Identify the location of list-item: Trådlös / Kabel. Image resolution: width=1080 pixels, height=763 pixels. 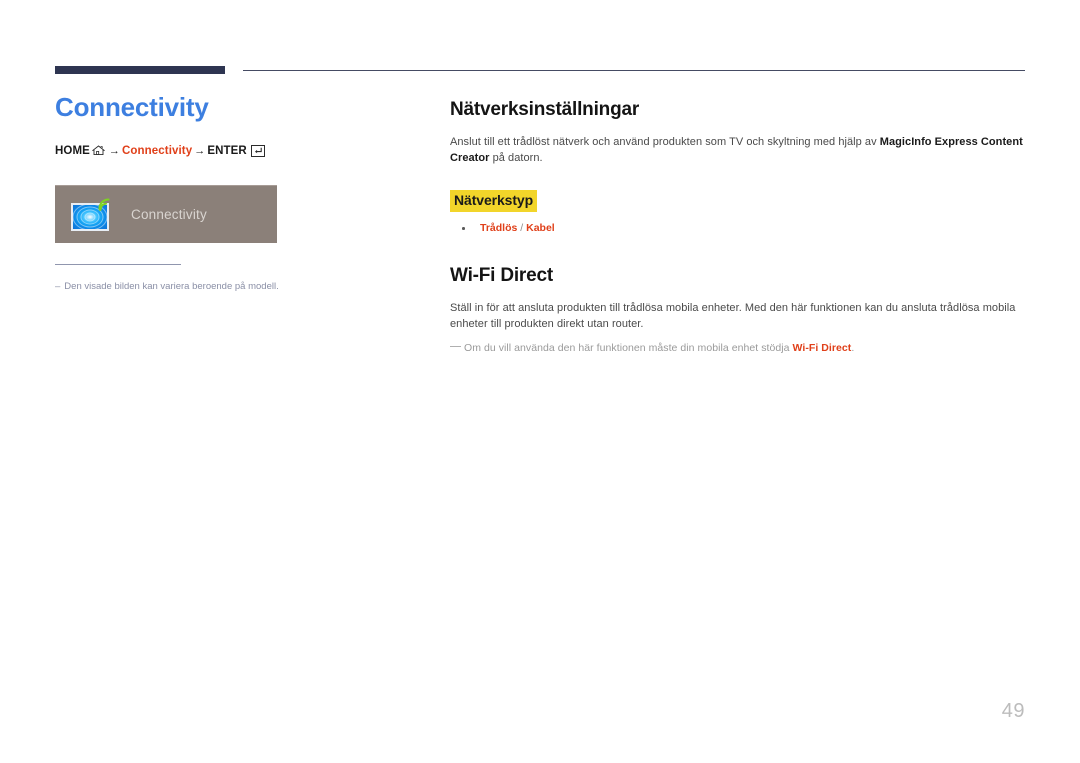
(737, 228).